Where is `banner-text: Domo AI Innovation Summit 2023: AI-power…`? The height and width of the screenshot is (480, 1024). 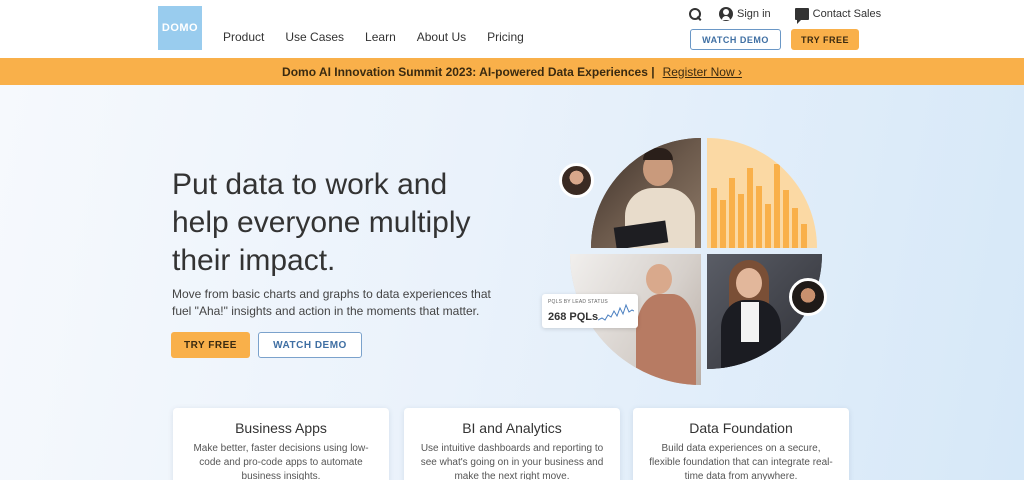
banner-text: Domo AI Innovation Summit 2023: AI-power… is located at coordinates (468, 71).